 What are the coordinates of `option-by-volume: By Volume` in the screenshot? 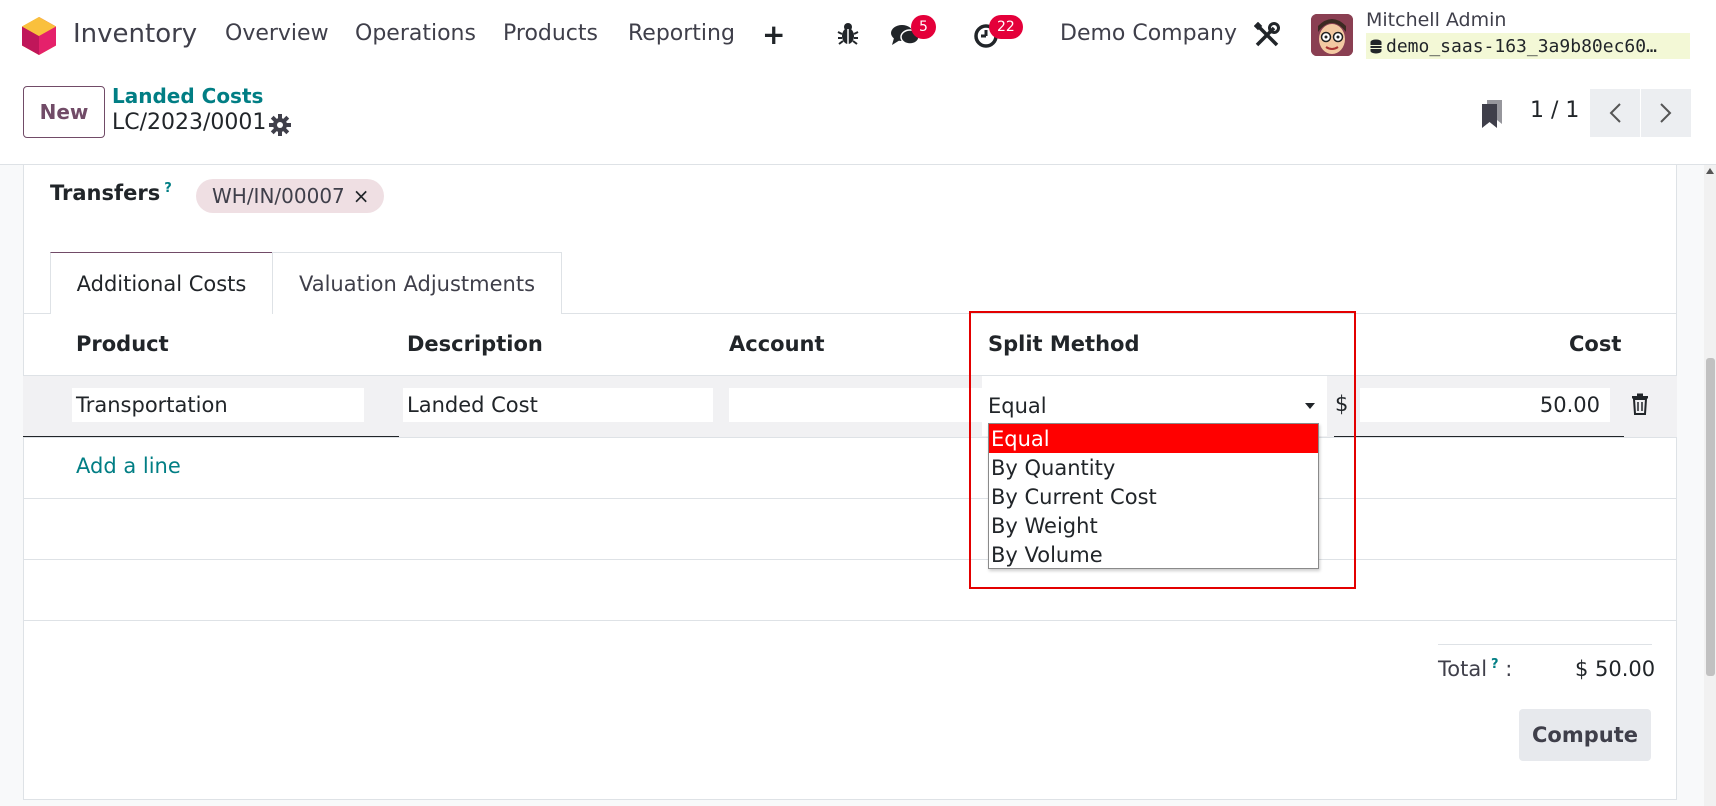 It's located at (1153, 554).